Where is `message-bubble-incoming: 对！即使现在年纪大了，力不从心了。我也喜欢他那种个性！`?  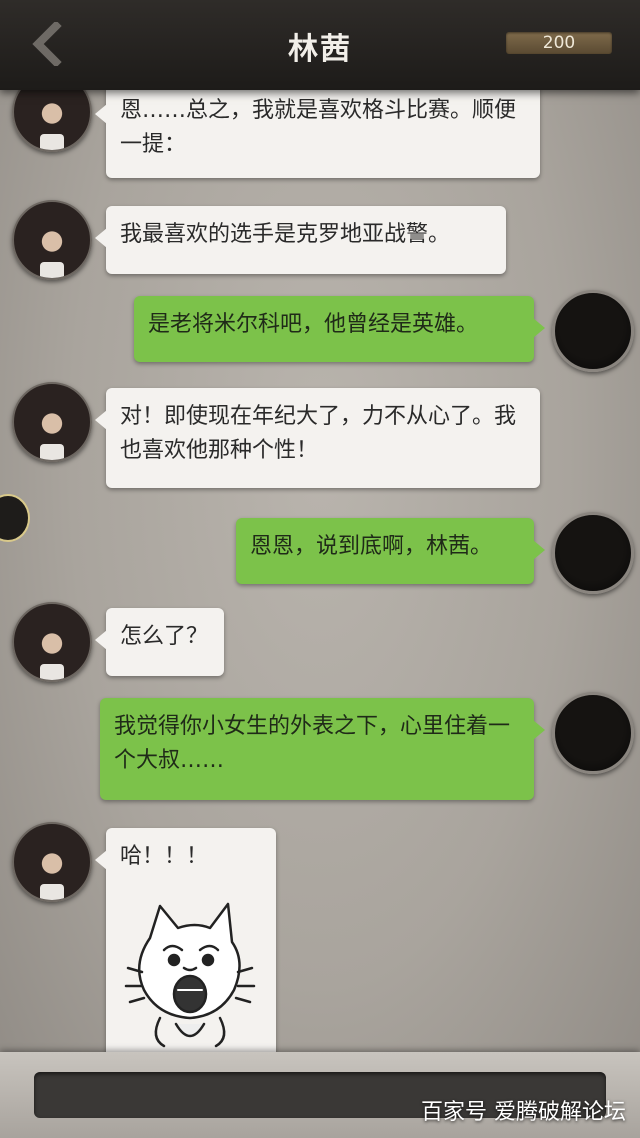 message-bubble-incoming: 对！即使现在年纪大了，力不从心了。我也喜欢他那种个性！ is located at coordinates (317, 438).